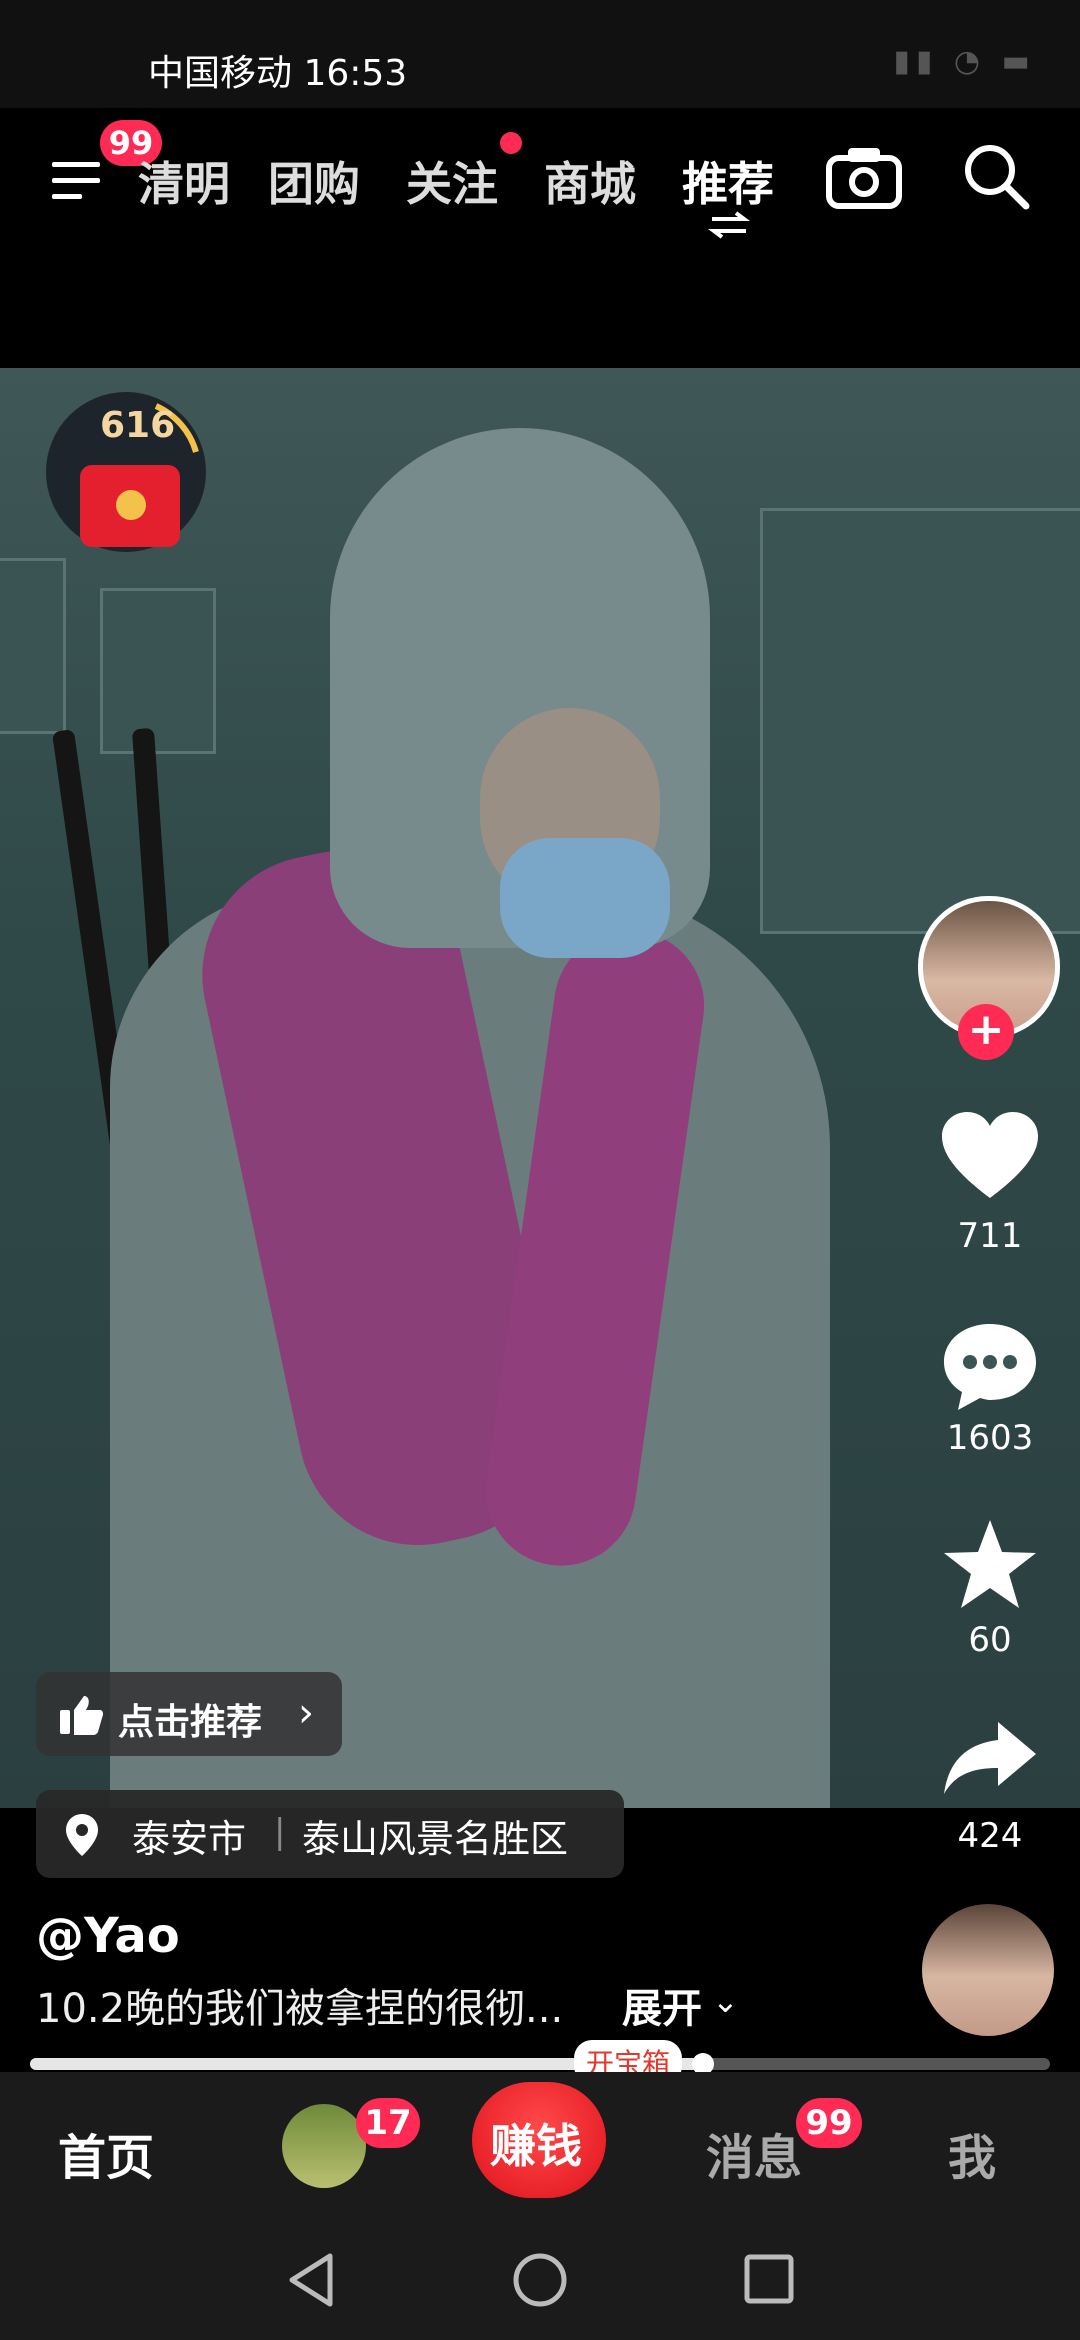 The image size is (1080, 2340). Describe the element at coordinates (585, 898) in the screenshot. I see `person-mask` at that location.